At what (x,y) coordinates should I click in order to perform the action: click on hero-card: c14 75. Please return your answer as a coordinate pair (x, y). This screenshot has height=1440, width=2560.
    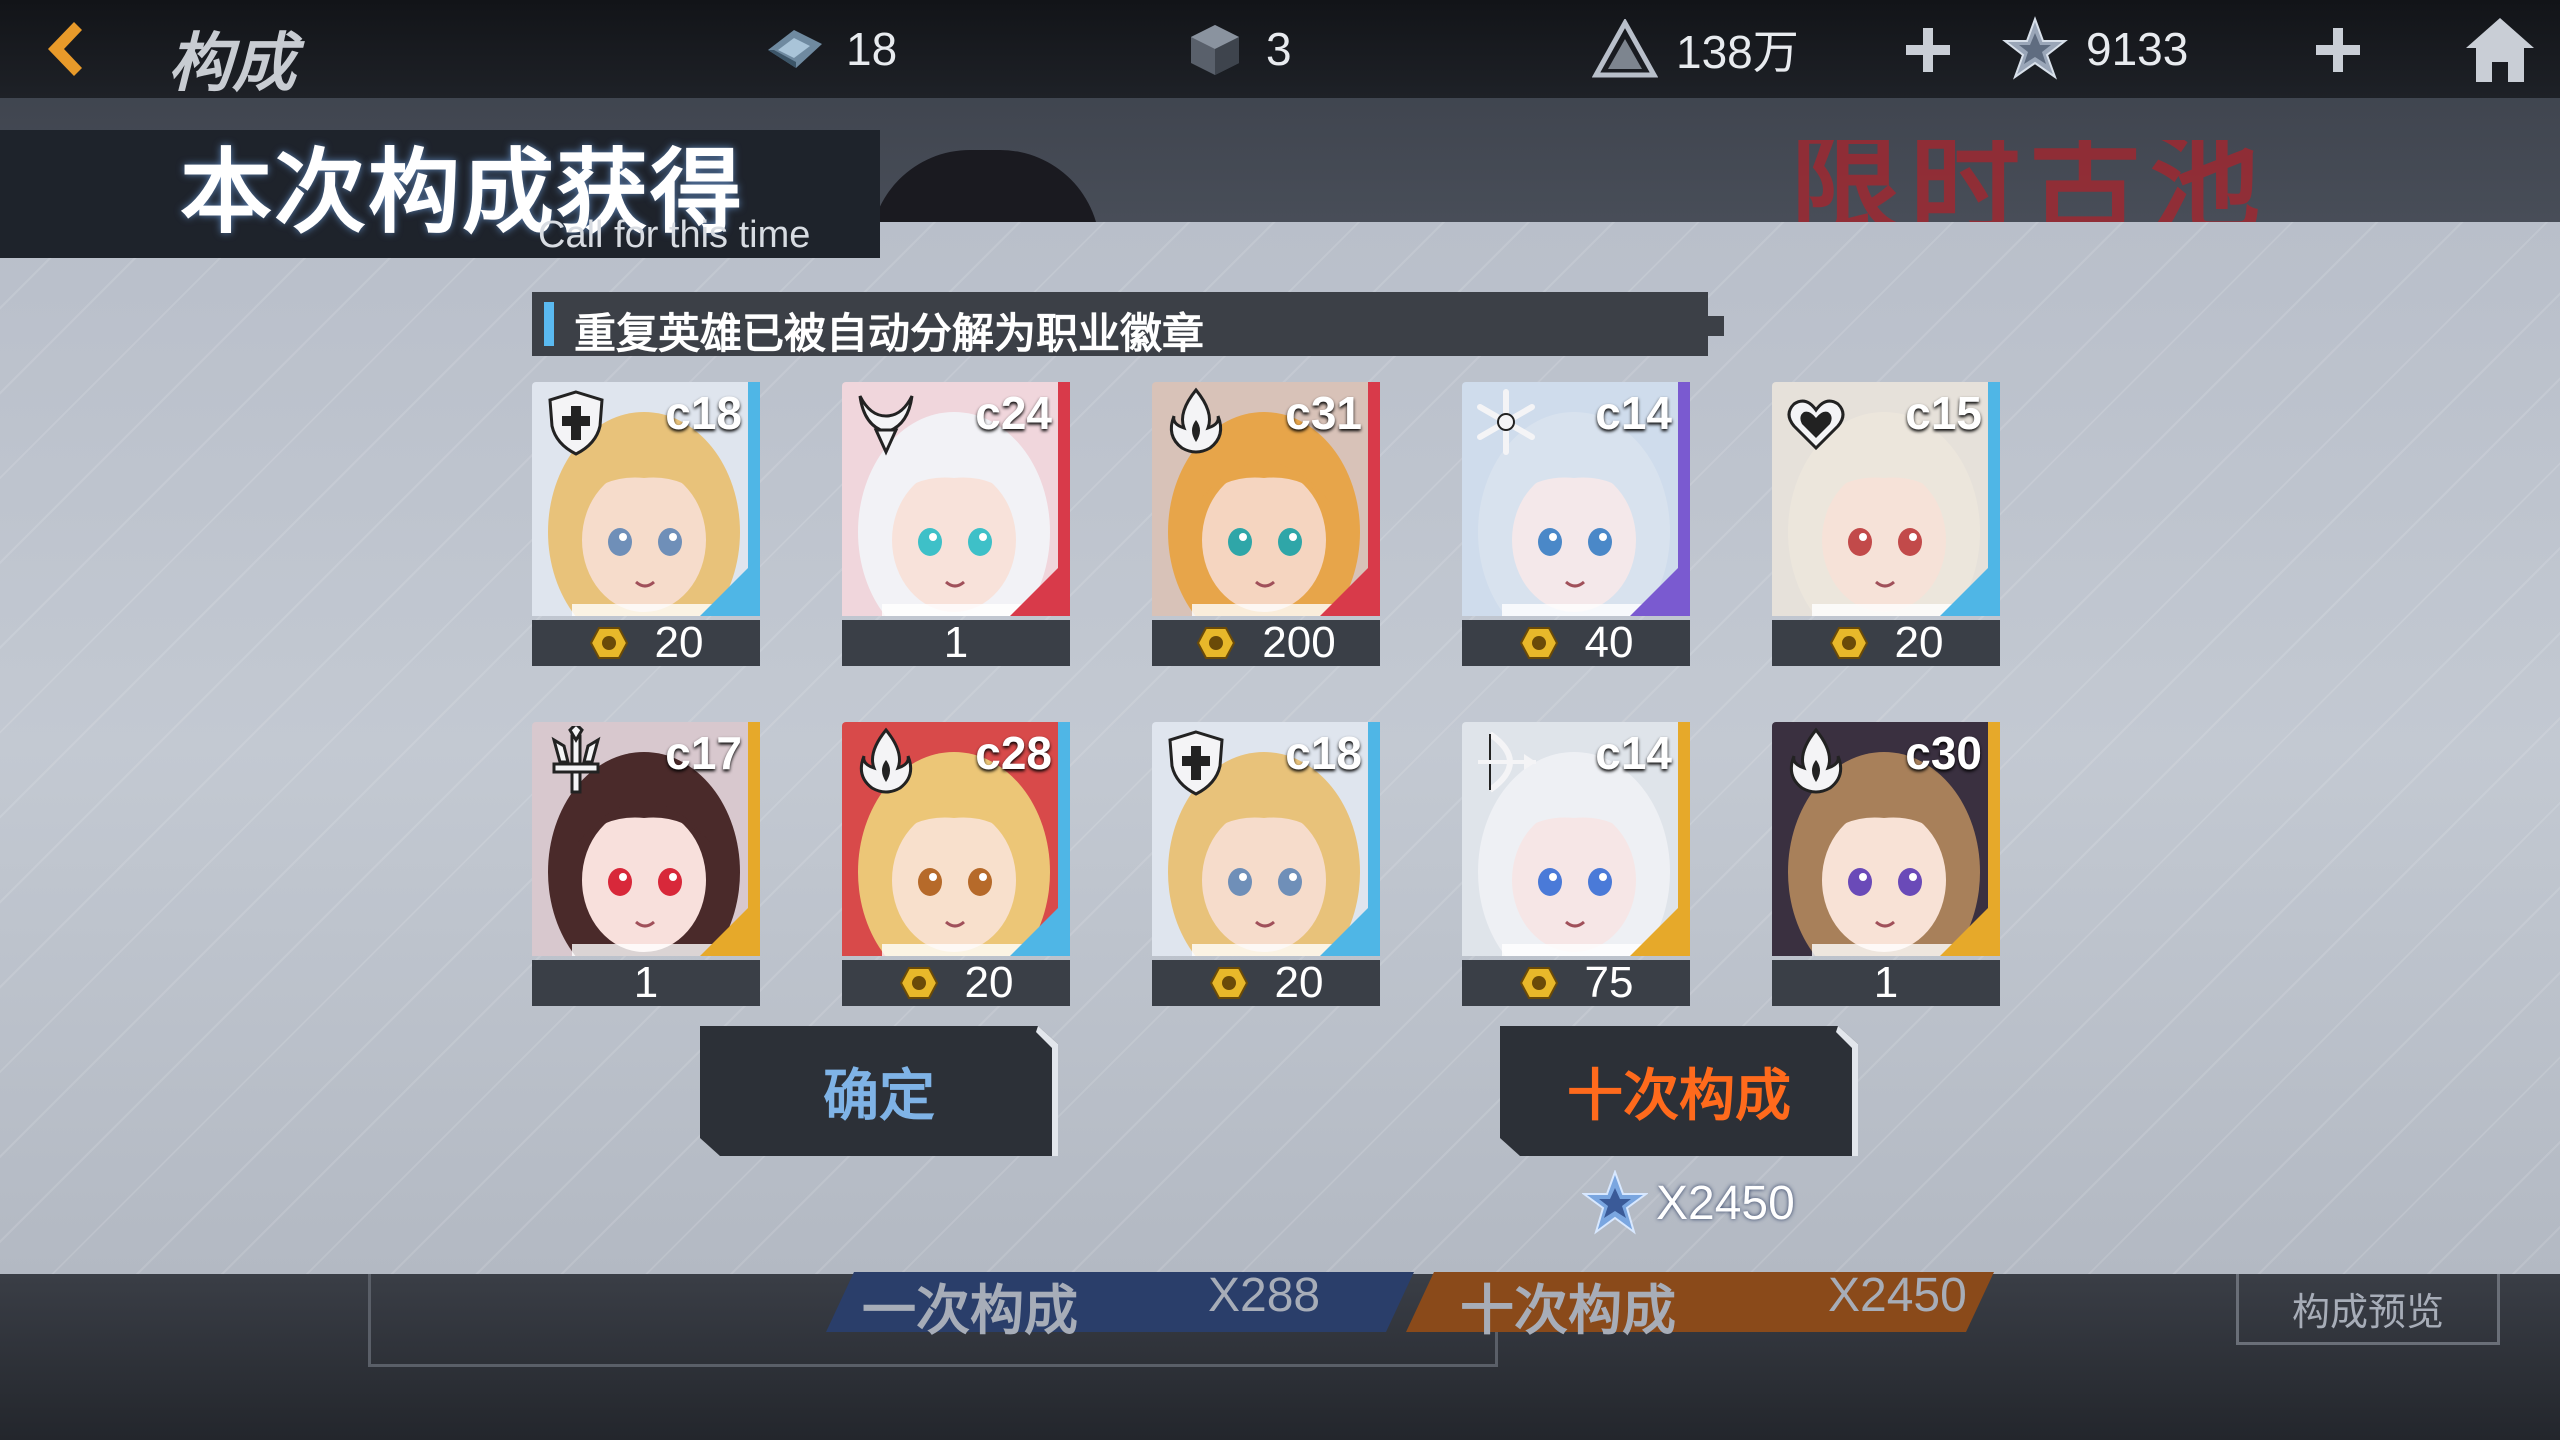
    Looking at the image, I should click on (1576, 864).